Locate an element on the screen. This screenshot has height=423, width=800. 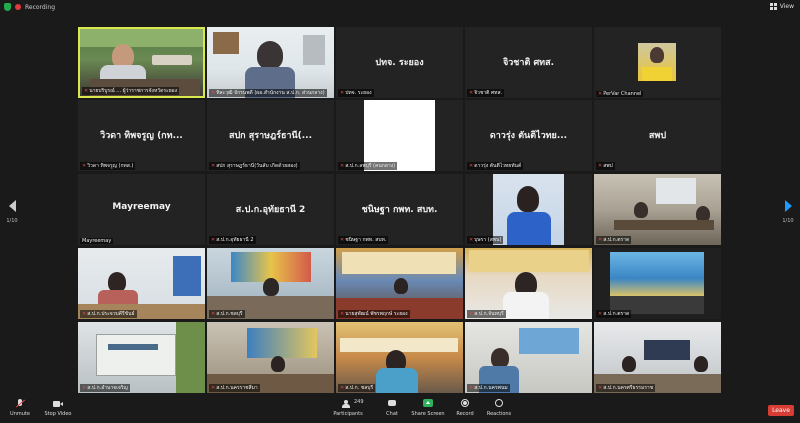
share-screen-button: Share Screen is located at coordinates (428, 408).